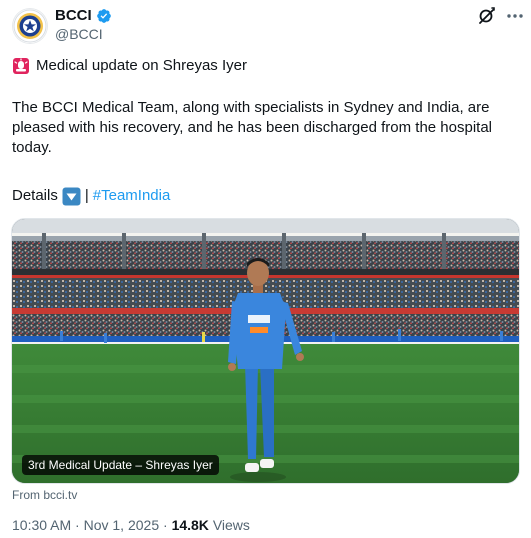 Image resolution: width=531 pixels, height=538 pixels. What do you see at coordinates (487, 16) in the screenshot?
I see `grok-icon` at bounding box center [487, 16].